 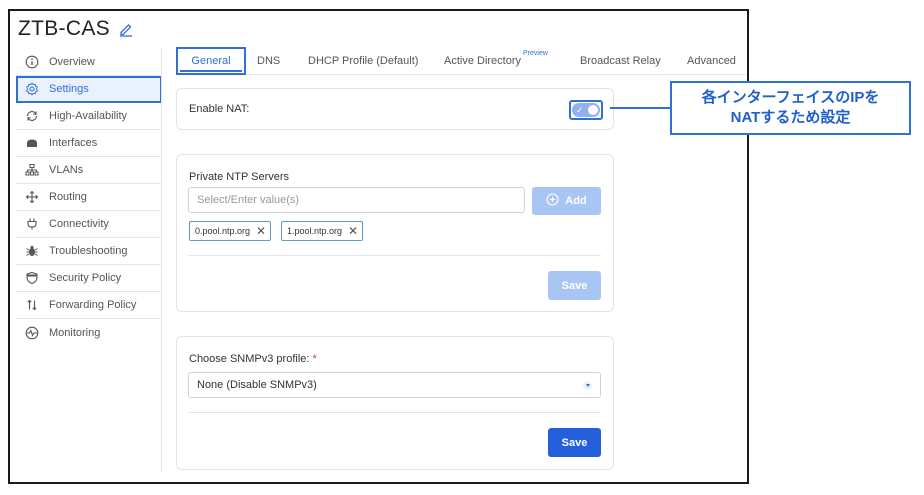 I want to click on chip-label: 0.pool.ntp.org, so click(x=223, y=231).